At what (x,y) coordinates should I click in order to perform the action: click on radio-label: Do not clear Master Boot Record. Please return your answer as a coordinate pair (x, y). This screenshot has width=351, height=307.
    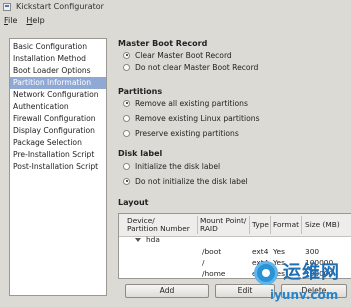
    Looking at the image, I should click on (197, 67).